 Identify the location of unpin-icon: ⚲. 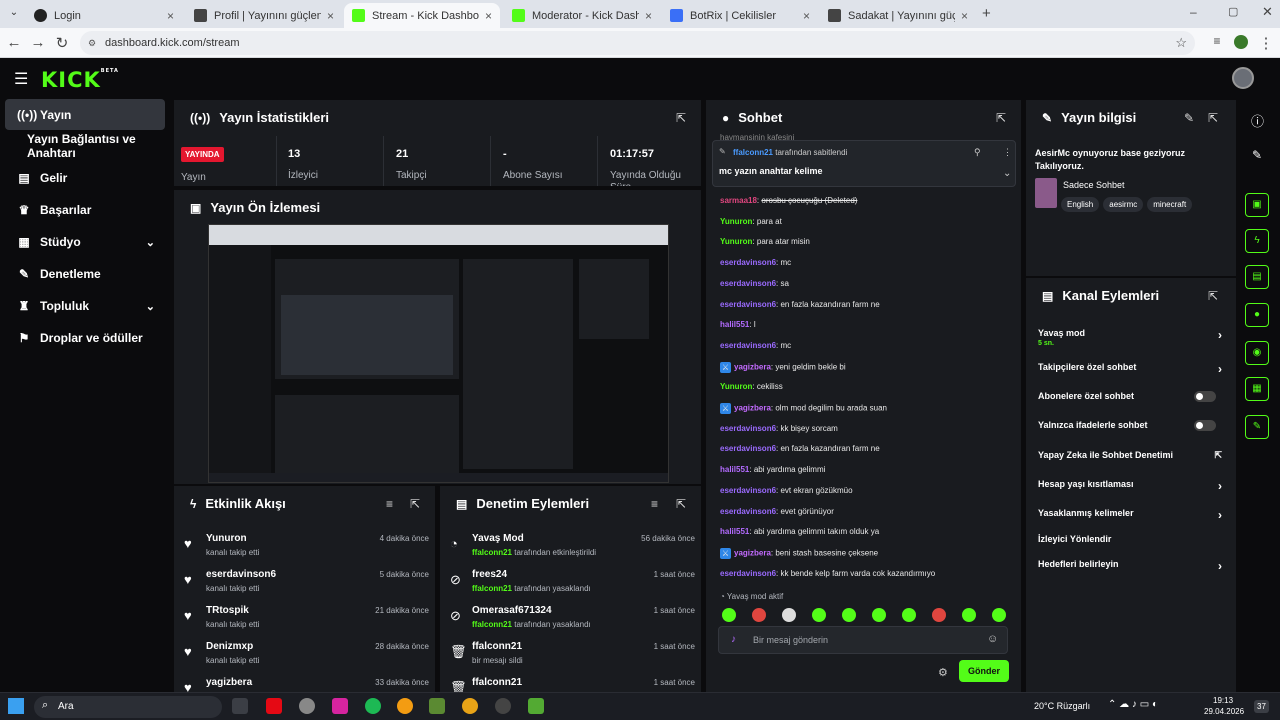
(977, 152).